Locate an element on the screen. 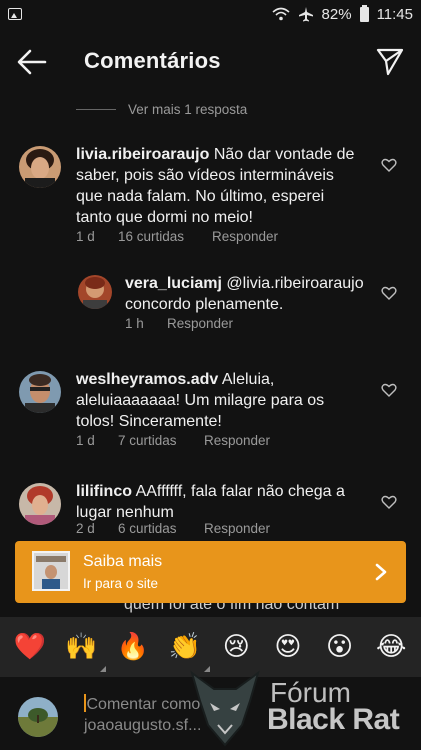 This screenshot has width=421, height=750. airplane-icon is located at coordinates (305, 14).